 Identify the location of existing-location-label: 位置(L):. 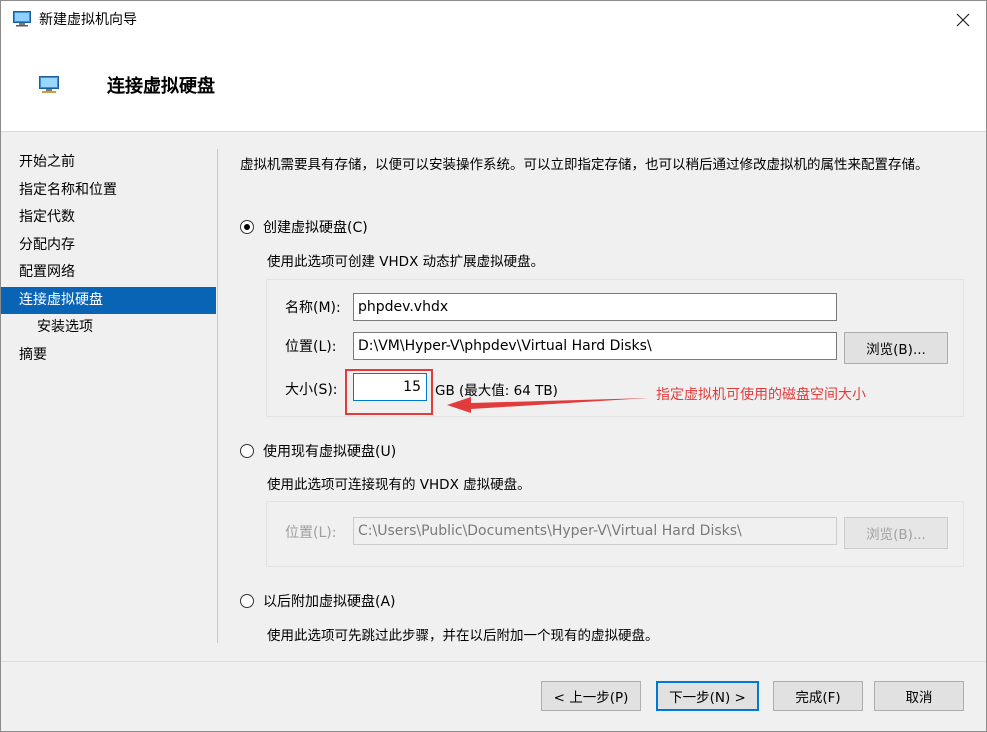
(311, 533).